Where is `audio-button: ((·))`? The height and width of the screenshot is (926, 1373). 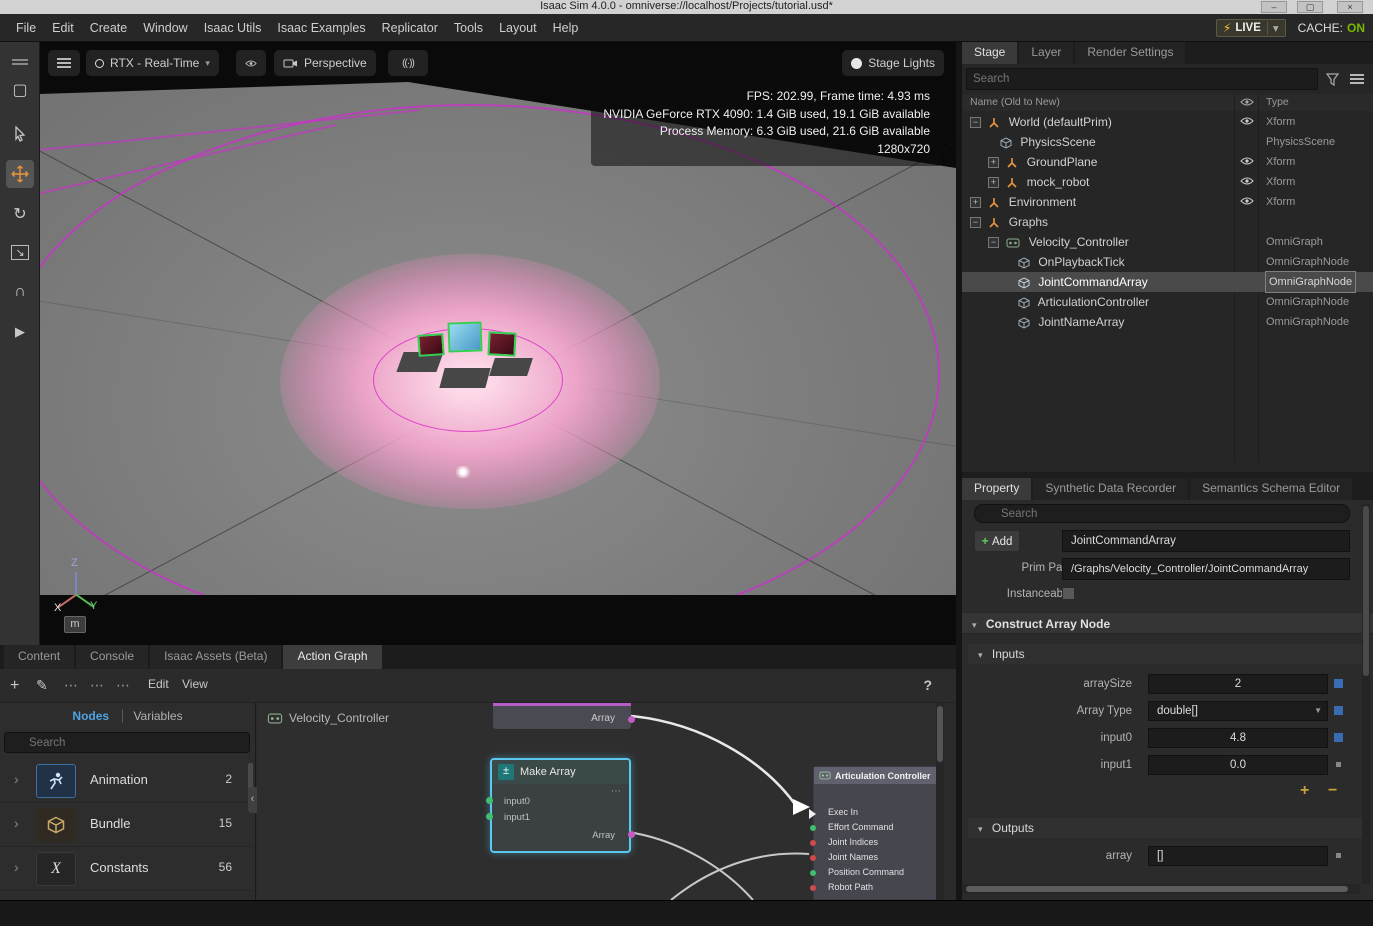 audio-button: ((·)) is located at coordinates (408, 63).